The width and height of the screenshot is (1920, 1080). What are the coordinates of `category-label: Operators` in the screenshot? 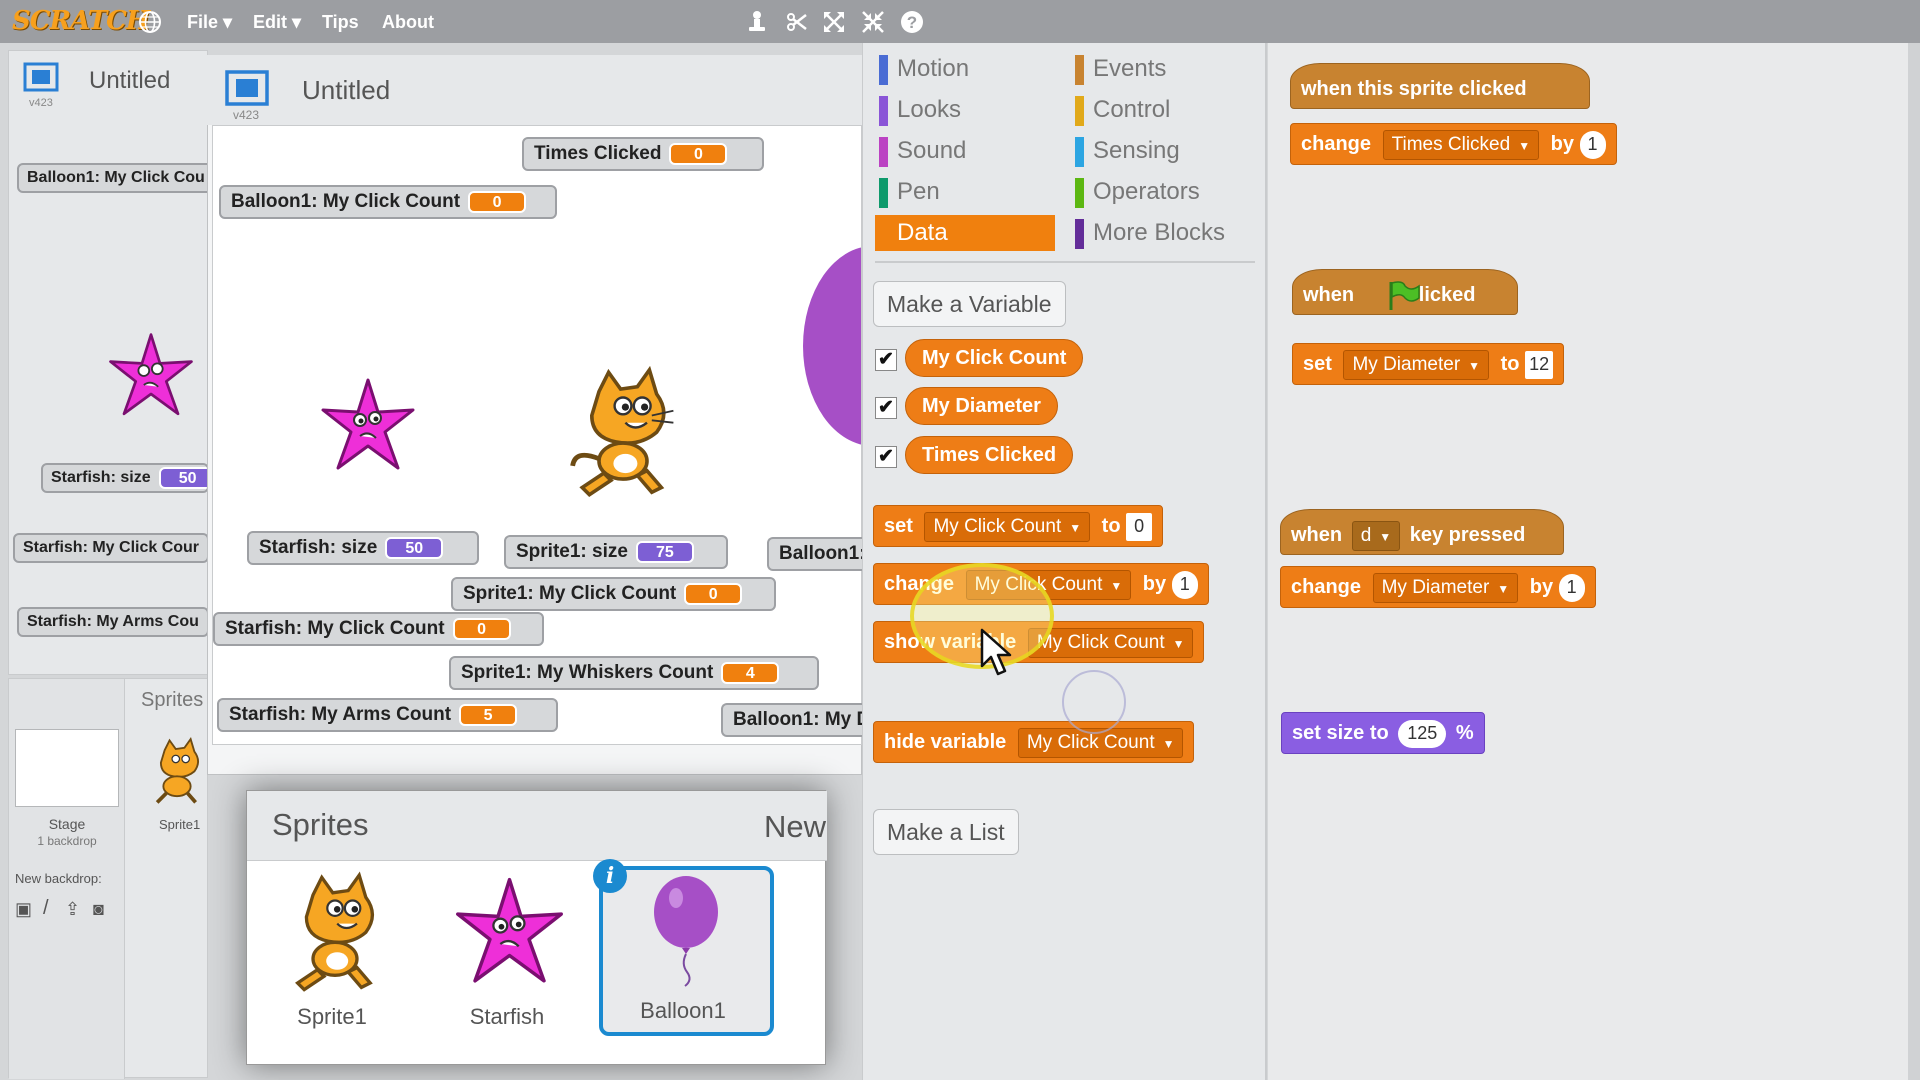 It's located at (1146, 191).